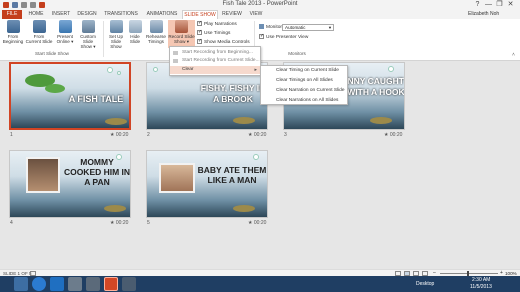 The width and height of the screenshot is (520, 292). Describe the element at coordinates (87, 14) in the screenshot. I see `tab-design: DESIGN` at that location.